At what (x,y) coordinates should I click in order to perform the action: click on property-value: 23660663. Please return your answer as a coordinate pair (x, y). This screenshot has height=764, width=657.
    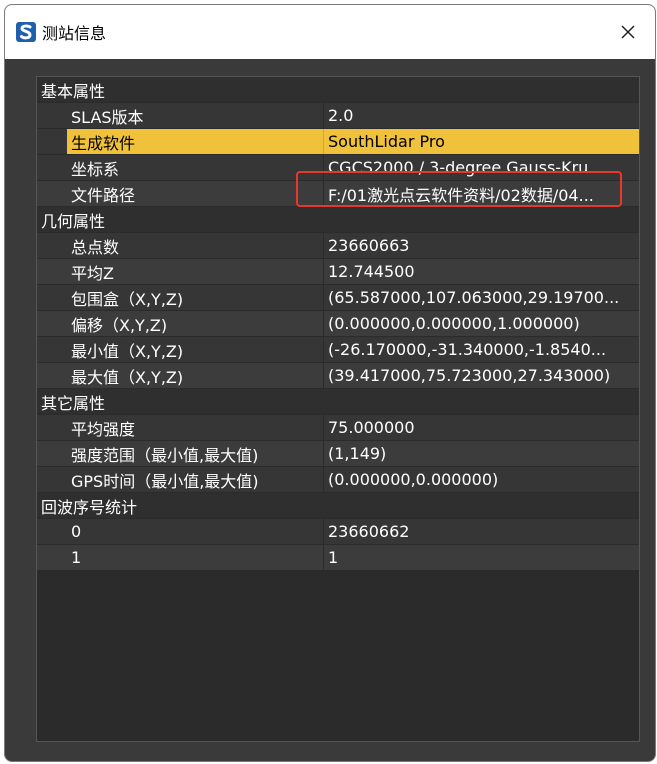
    Looking at the image, I should click on (369, 245).